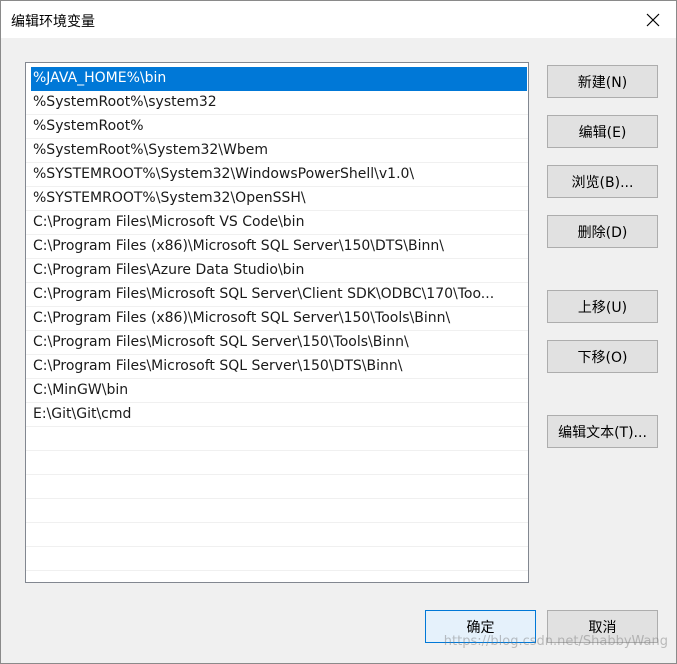 This screenshot has width=677, height=664. I want to click on list-item: %JAVA_HOME%\bin, so click(279, 79).